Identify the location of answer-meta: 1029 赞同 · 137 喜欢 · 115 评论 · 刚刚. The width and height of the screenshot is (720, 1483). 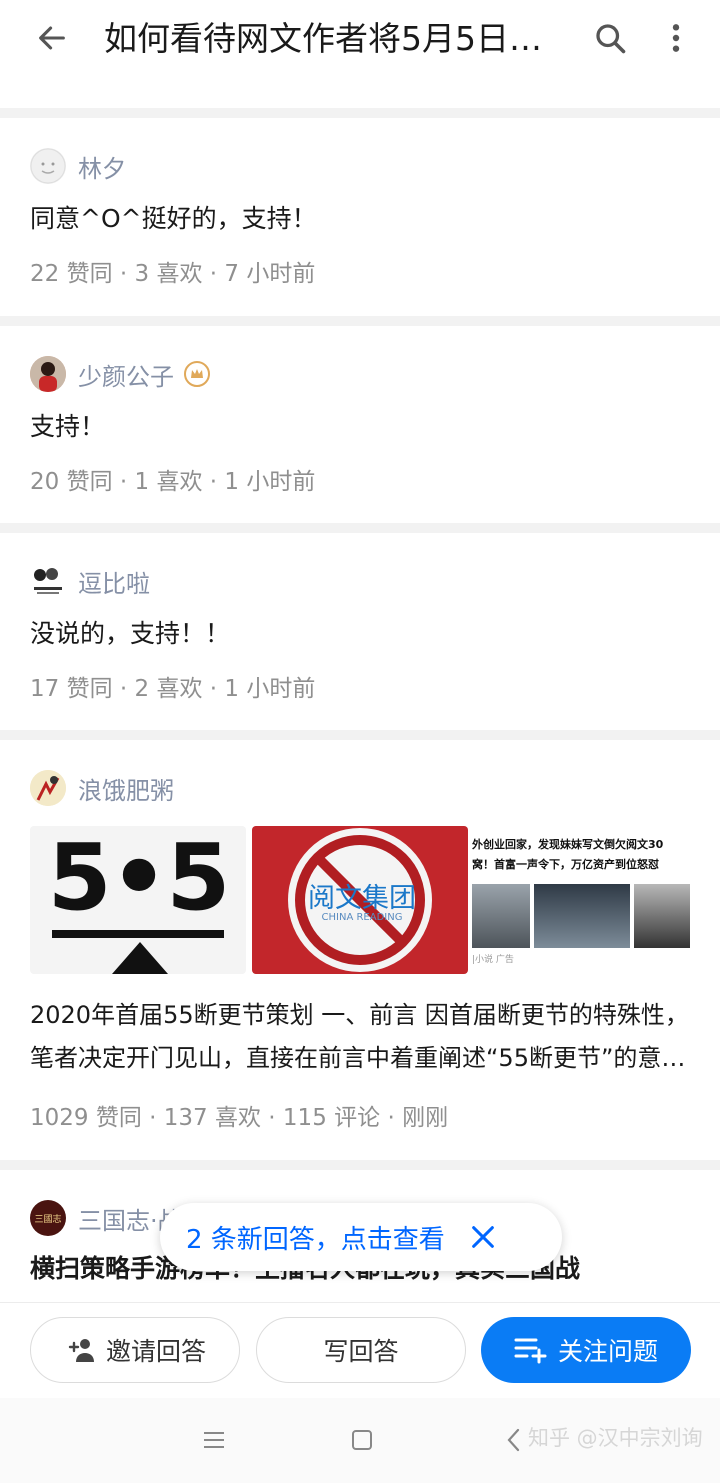
(239, 1118).